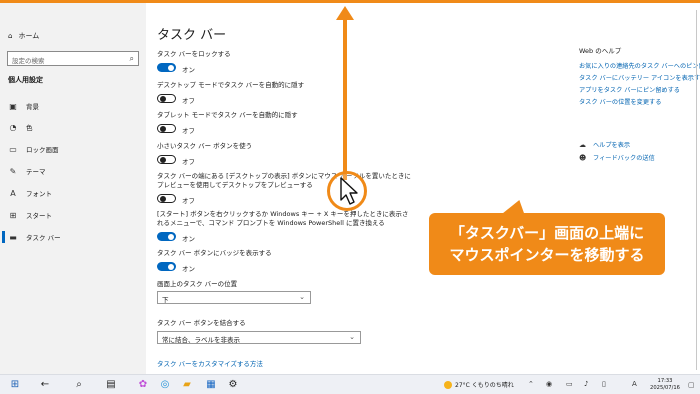 This screenshot has height=394, width=700. I want to click on callout-line-2: マウスポインターを移動する, so click(547, 255).